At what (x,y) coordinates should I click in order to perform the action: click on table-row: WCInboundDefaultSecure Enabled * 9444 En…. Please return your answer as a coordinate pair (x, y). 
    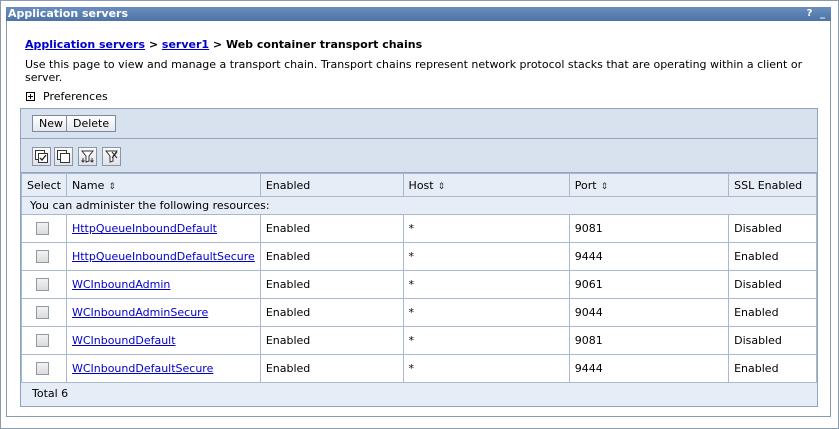
    Looking at the image, I should click on (419, 368).